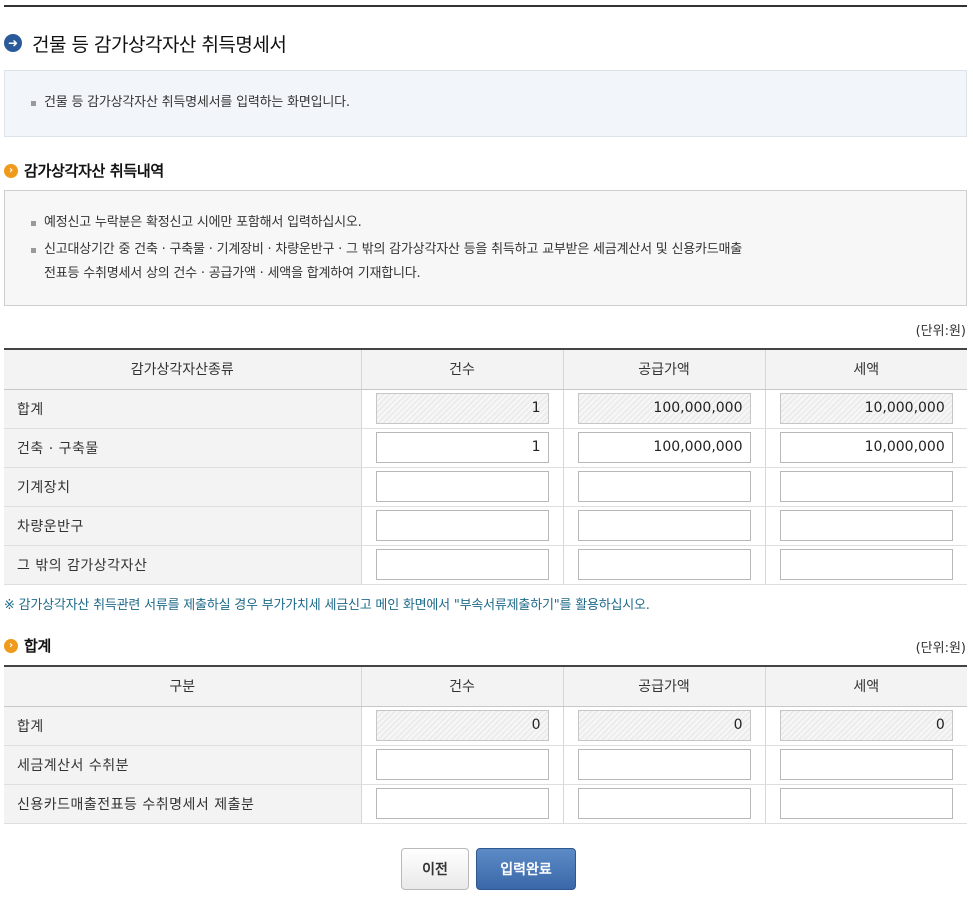 The height and width of the screenshot is (906, 973). I want to click on table-row: 기계장치, so click(485, 487).